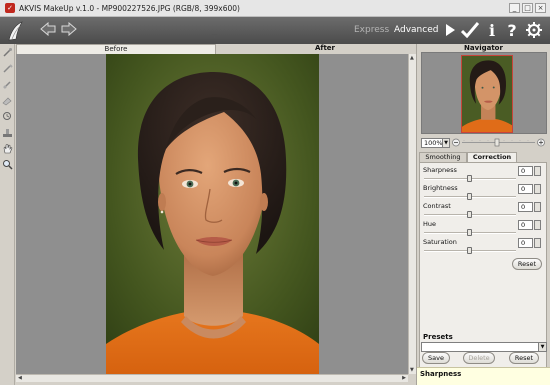 The width and height of the screenshot is (550, 385). I want to click on scroll-left-icon: ◀, so click(20, 378).